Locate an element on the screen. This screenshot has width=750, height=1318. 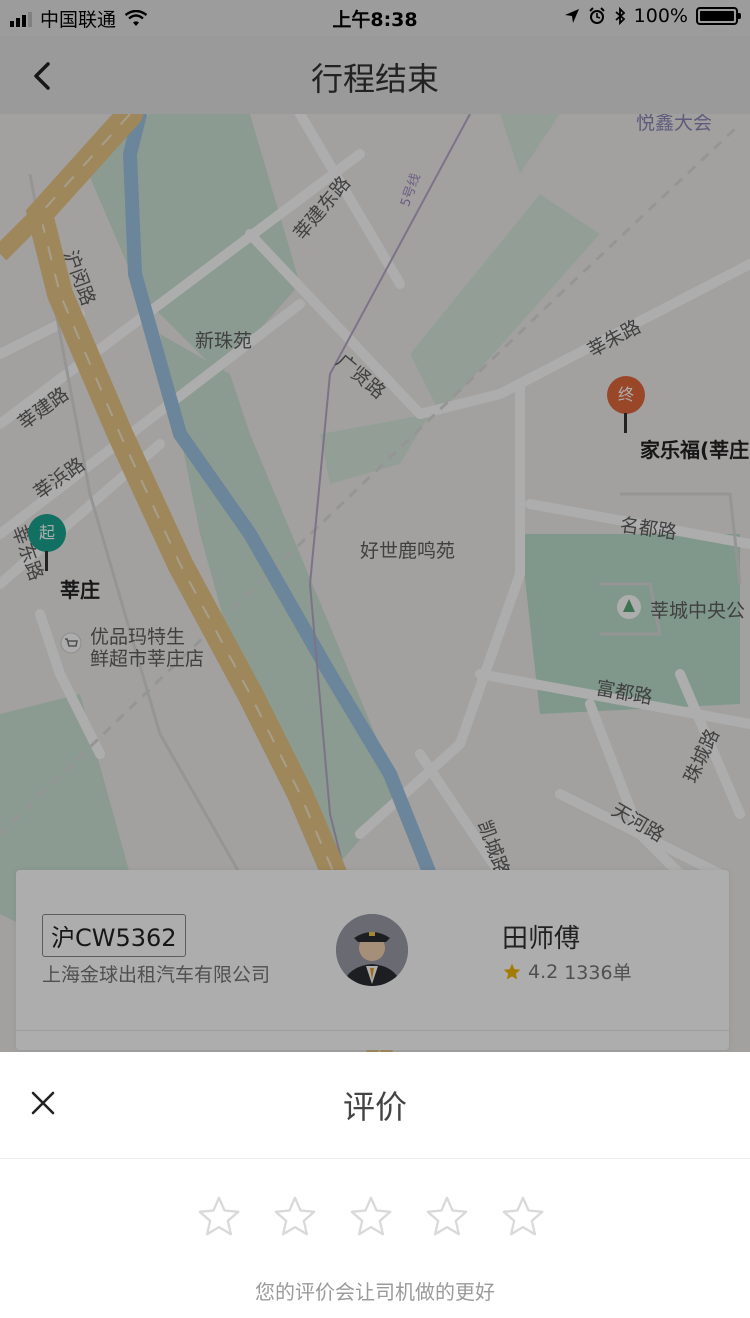
rating-hint: 您的评价会让司机做的更好 is located at coordinates (375, 1292).